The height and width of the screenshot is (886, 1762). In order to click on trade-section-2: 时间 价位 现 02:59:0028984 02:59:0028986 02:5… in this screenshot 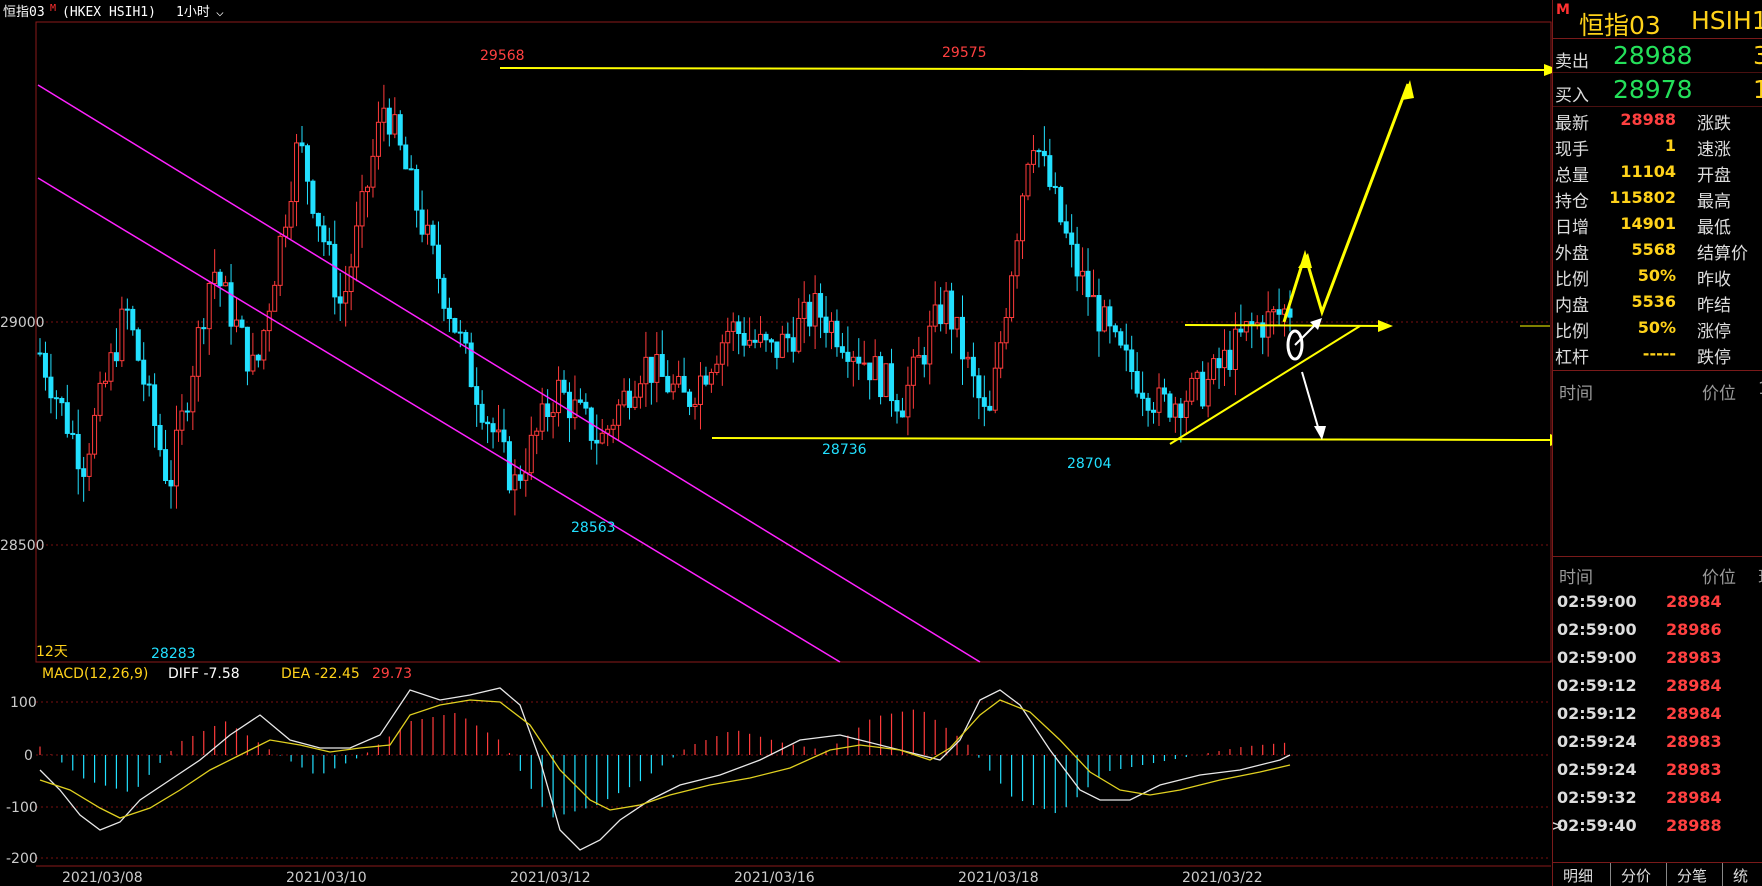, I will do `click(1657, 709)`.